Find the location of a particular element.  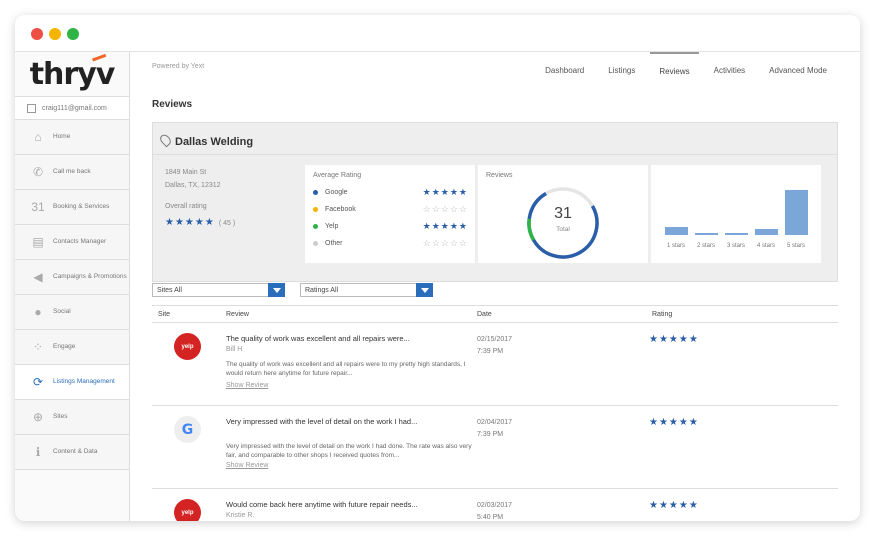

rating-source-google: Google ★★★★★ is located at coordinates (390, 192).